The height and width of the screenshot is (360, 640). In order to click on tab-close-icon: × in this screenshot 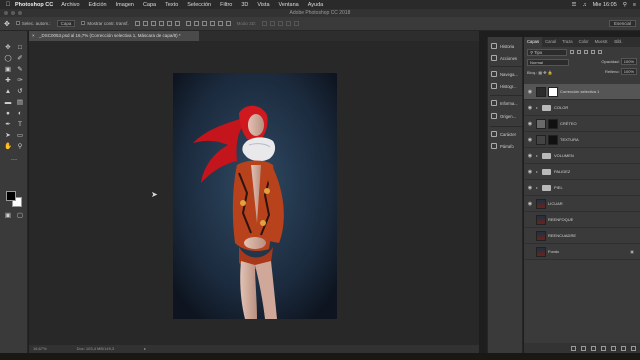, I will do `click(33, 36)`.